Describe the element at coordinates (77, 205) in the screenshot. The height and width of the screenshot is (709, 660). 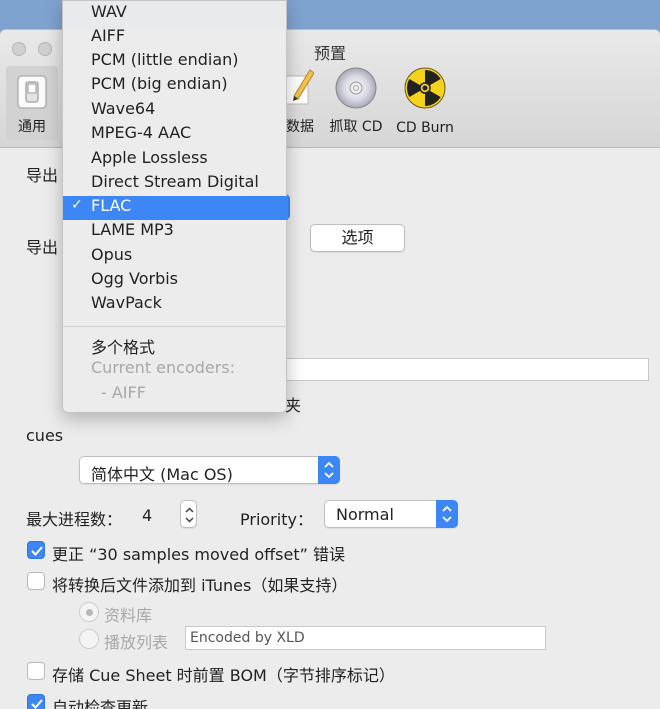
I see `checkmark-icon: ✓` at that location.